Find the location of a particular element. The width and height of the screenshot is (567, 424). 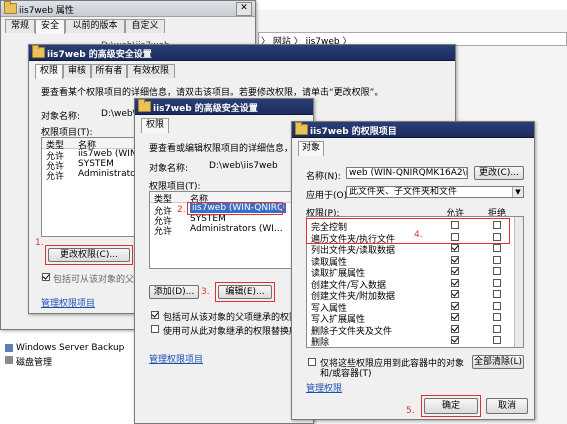

tab-owner: 所有者 is located at coordinates (109, 71).